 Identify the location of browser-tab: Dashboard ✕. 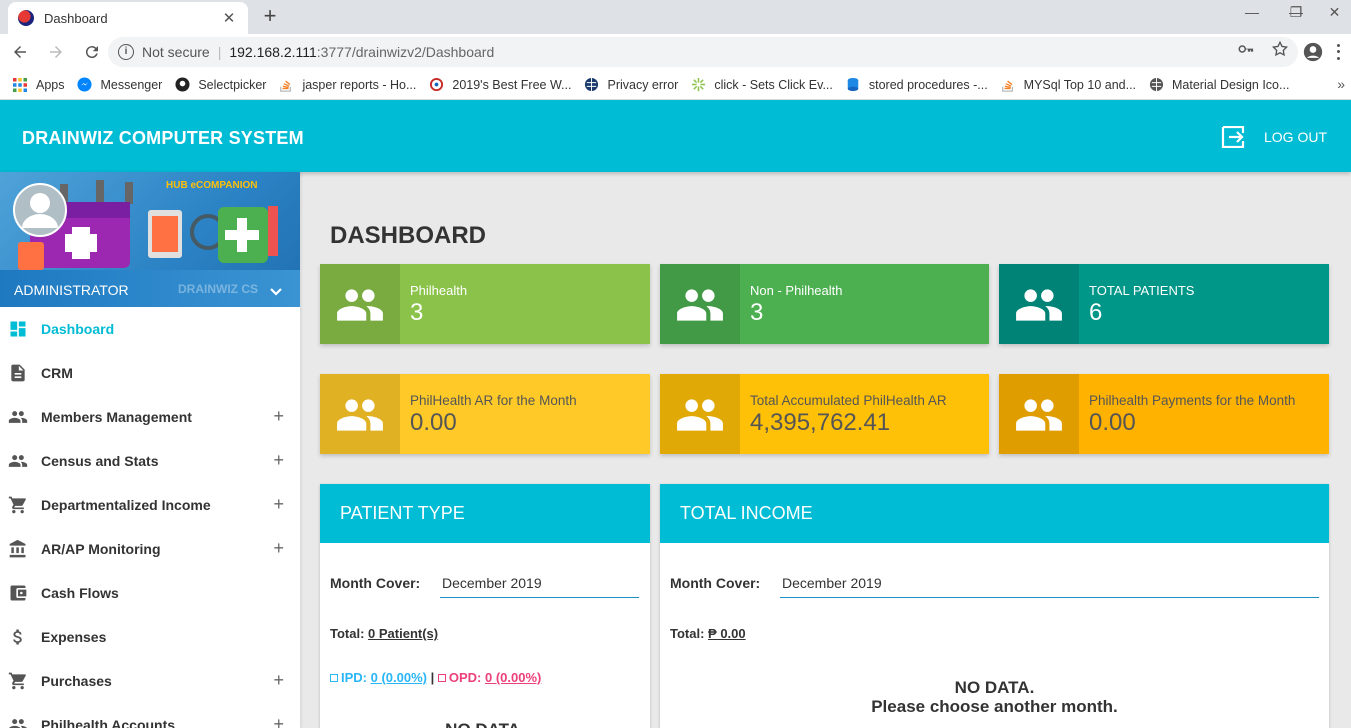
(128, 18).